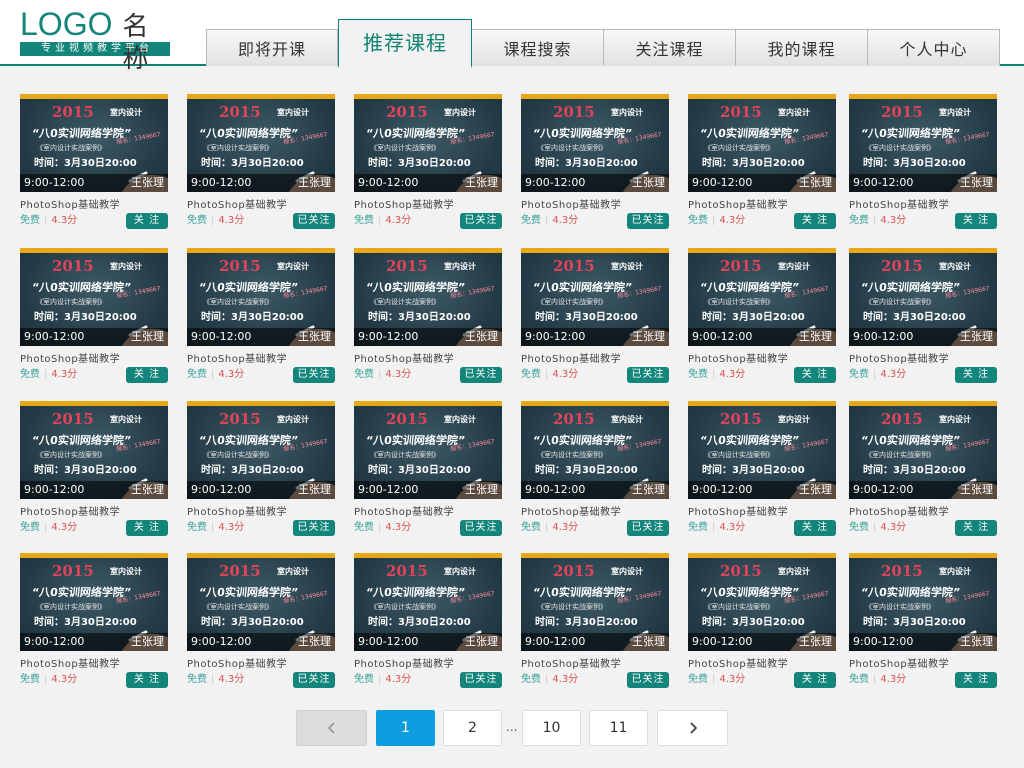 The height and width of the screenshot is (768, 1024). I want to click on page-button-2: 2, so click(472, 728).